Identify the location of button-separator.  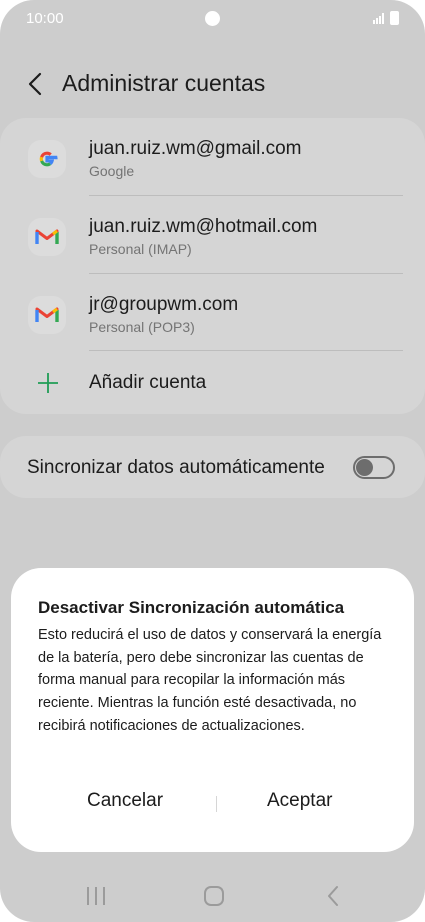
(216, 804).